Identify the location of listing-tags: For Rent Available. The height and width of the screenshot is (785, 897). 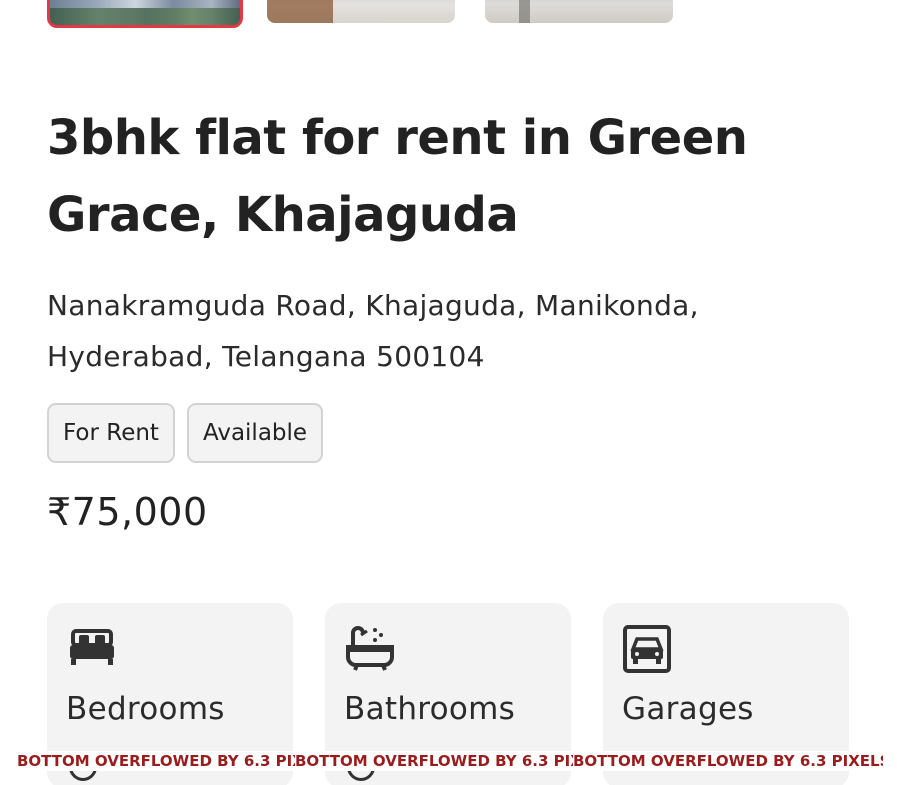
(185, 433).